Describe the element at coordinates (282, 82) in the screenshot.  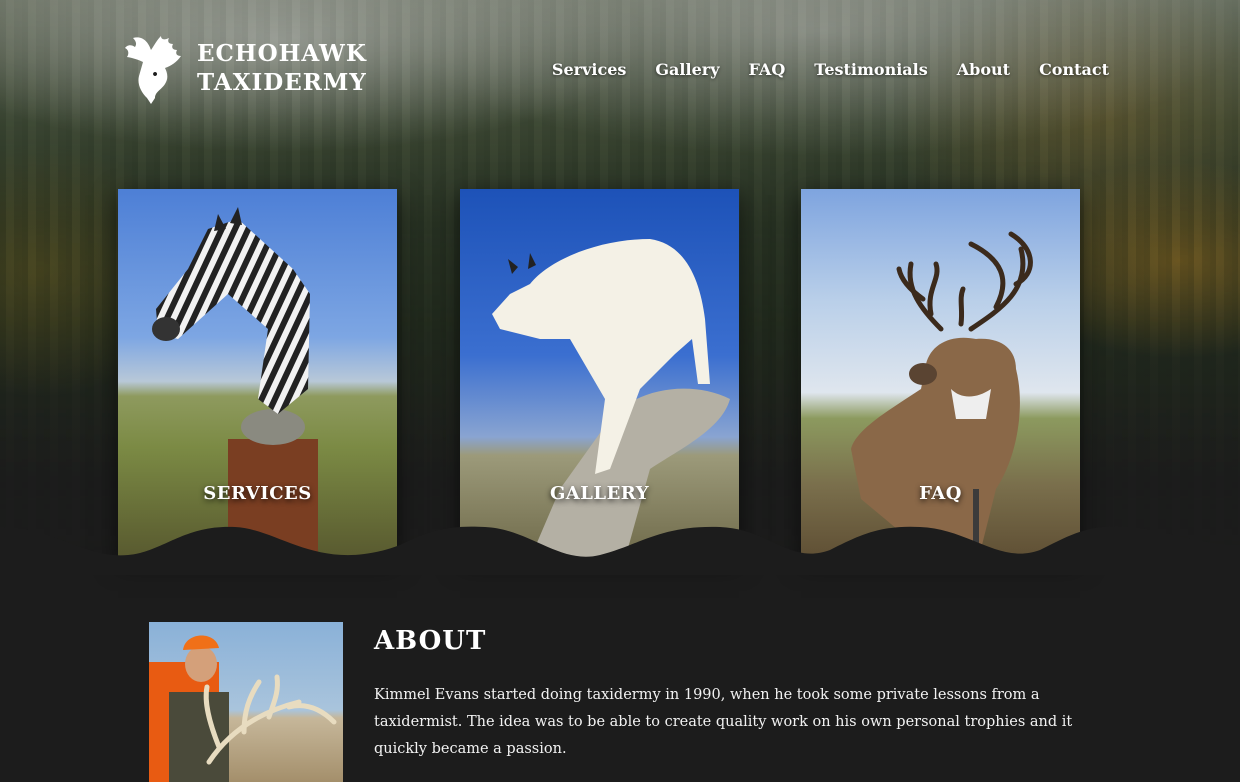
I see `brand-line-2: TAXIDERMY` at that location.